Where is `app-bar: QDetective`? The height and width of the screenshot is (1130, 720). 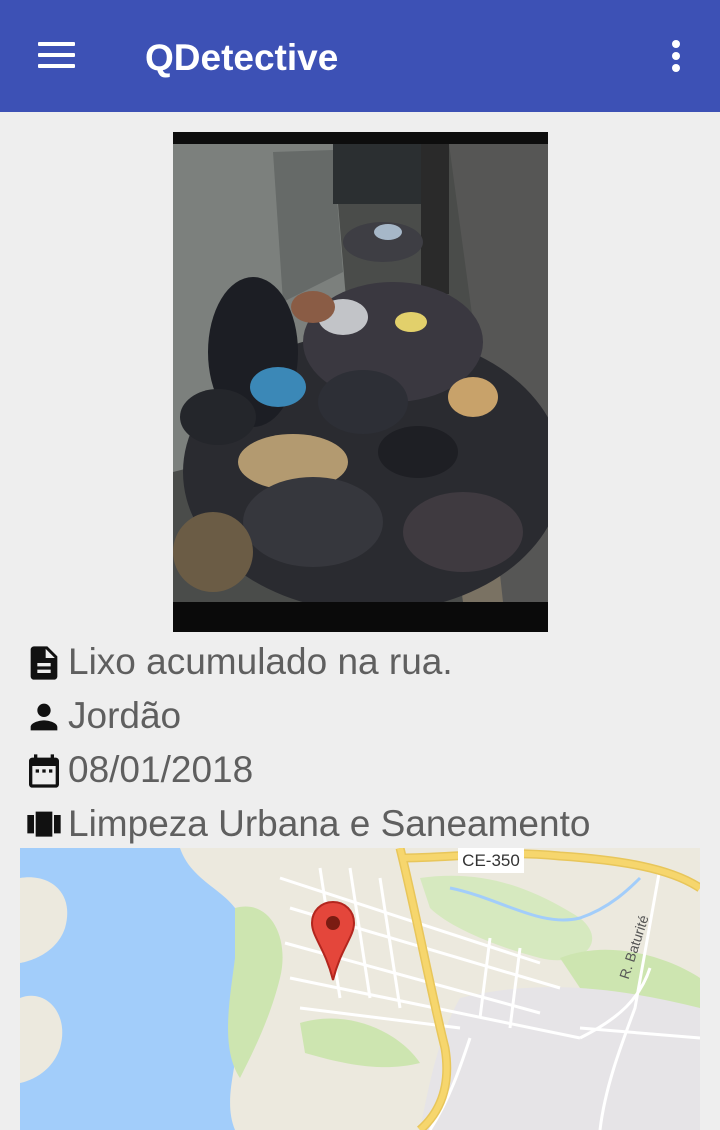 app-bar: QDetective is located at coordinates (360, 56).